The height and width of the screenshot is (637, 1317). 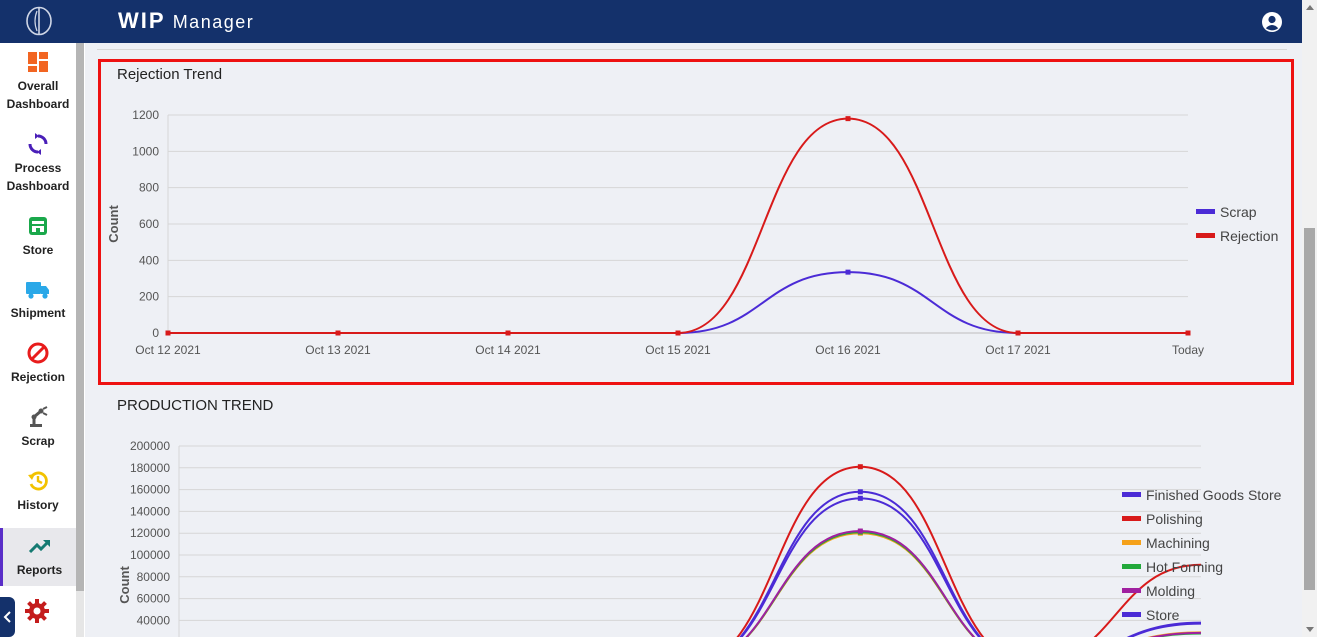 I want to click on y-tick-label: 200, so click(x=149, y=297).